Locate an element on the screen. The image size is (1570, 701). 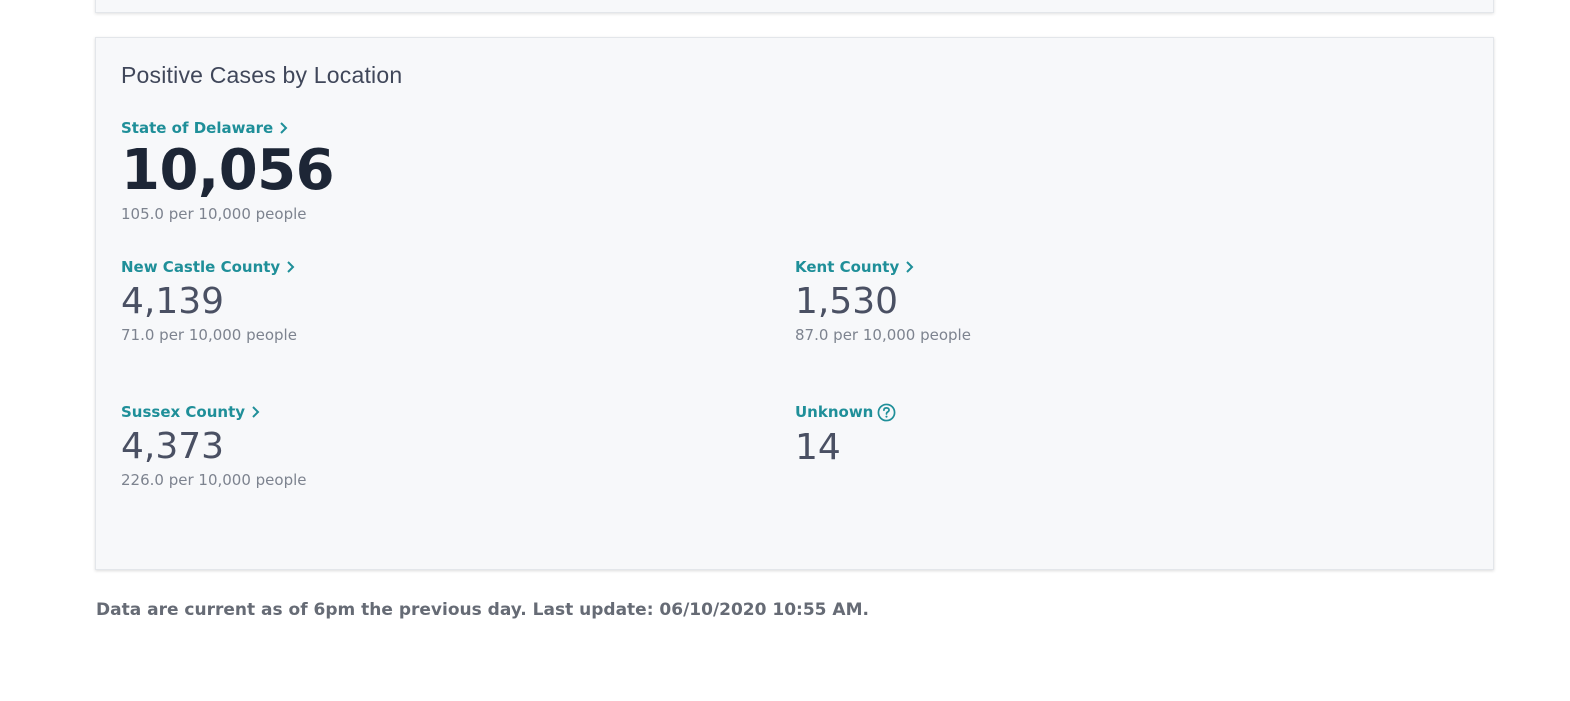
county-link-sussex: Sussex County is located at coordinates (191, 412).